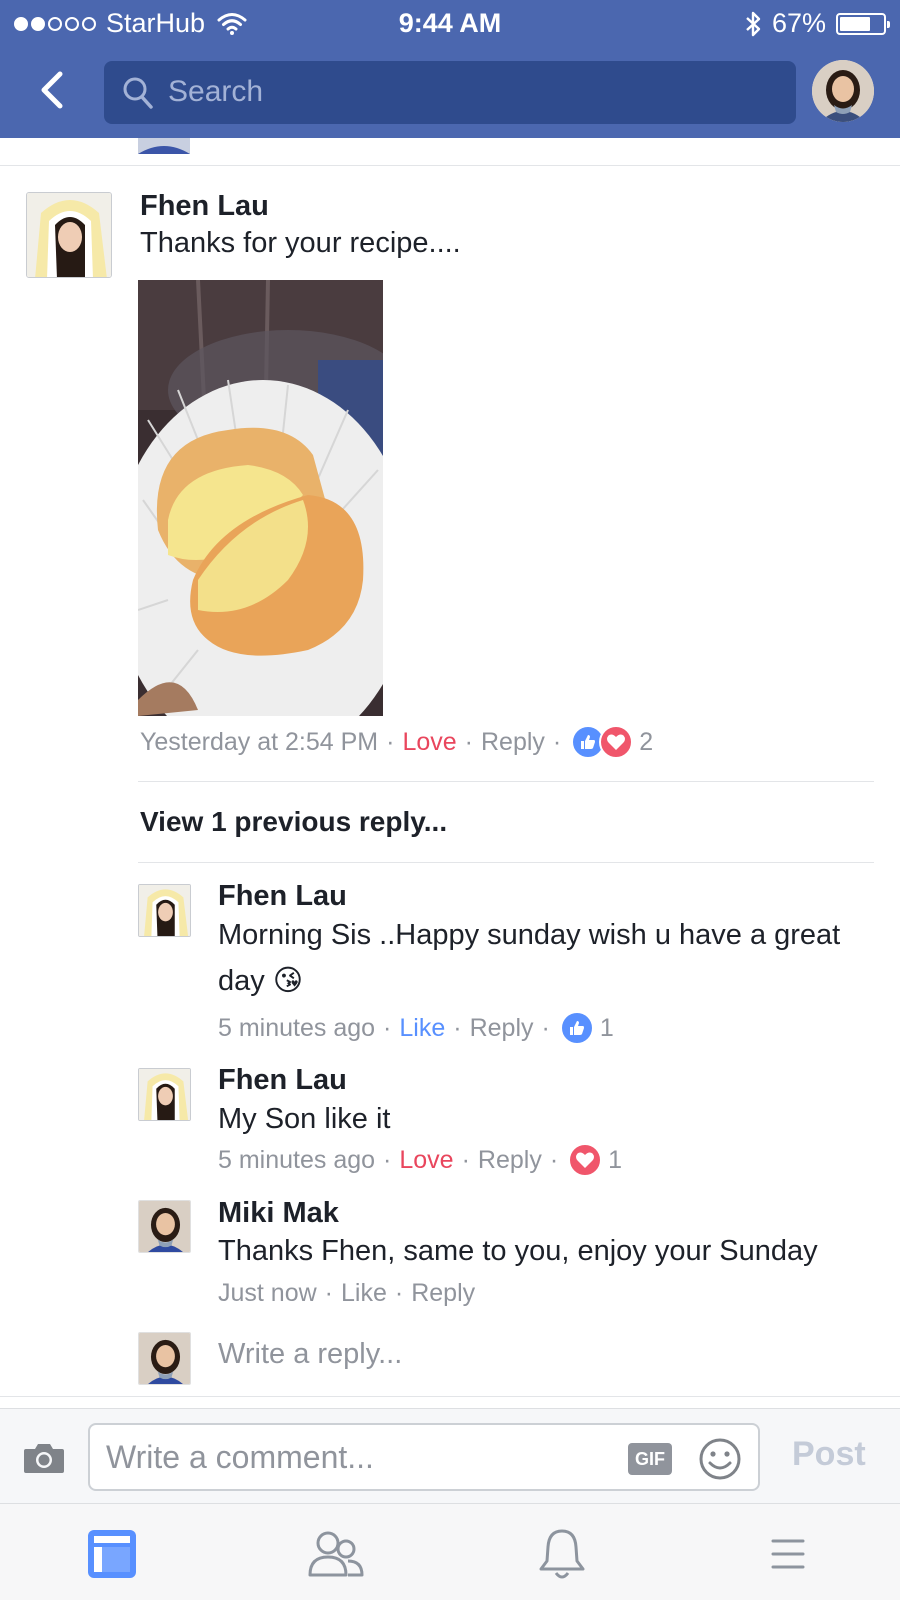  I want to click on profile-avatar, so click(843, 91).